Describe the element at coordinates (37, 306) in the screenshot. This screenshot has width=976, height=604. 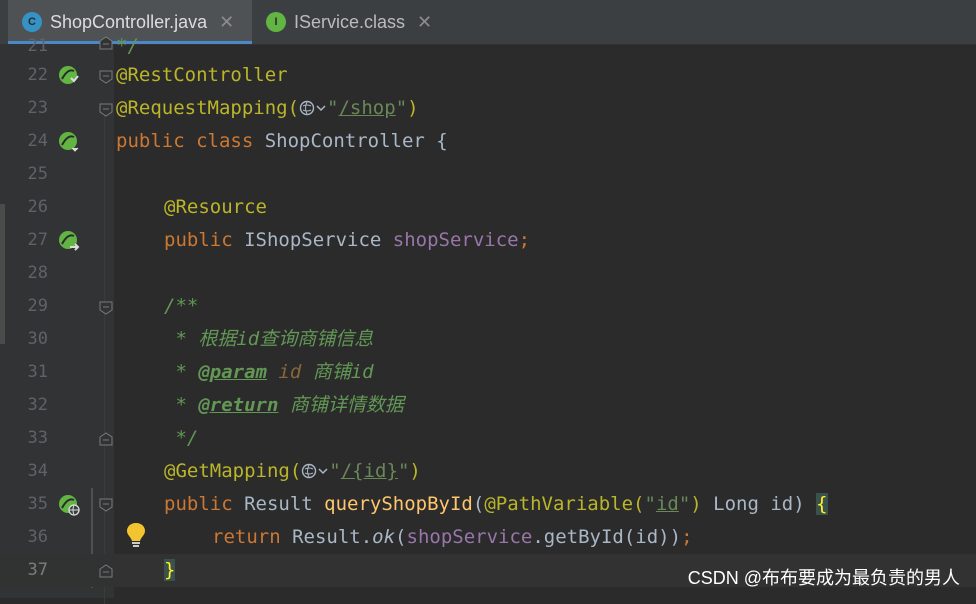
I see `line-number: 29` at that location.